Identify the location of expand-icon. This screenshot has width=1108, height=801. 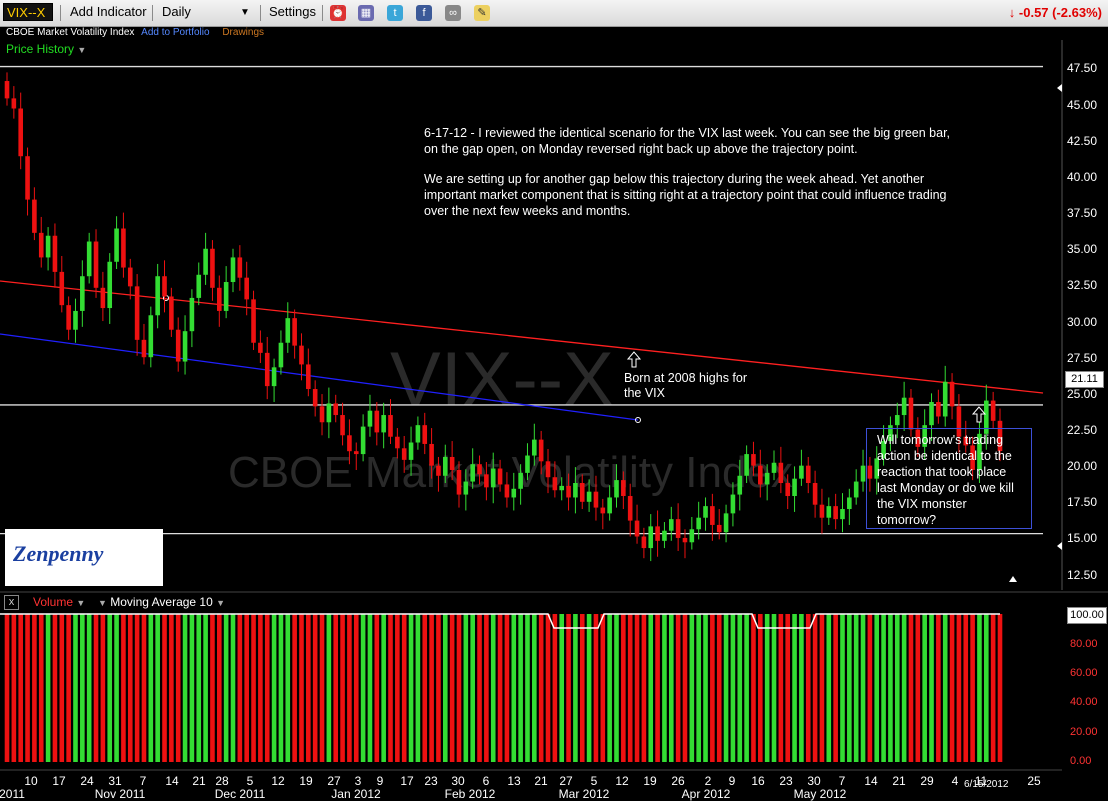
(1013, 579).